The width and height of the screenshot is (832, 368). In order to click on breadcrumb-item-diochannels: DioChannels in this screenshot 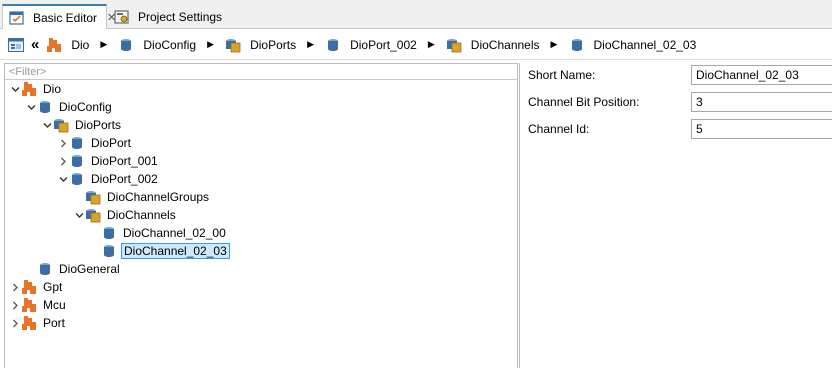, I will do `click(493, 45)`.